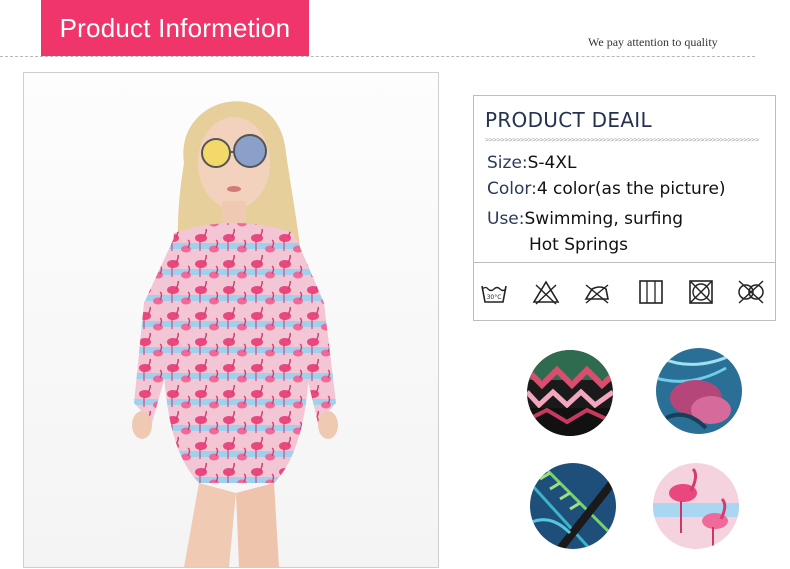 The image size is (790, 569). I want to click on header-tab: Product Informetion, so click(175, 28).